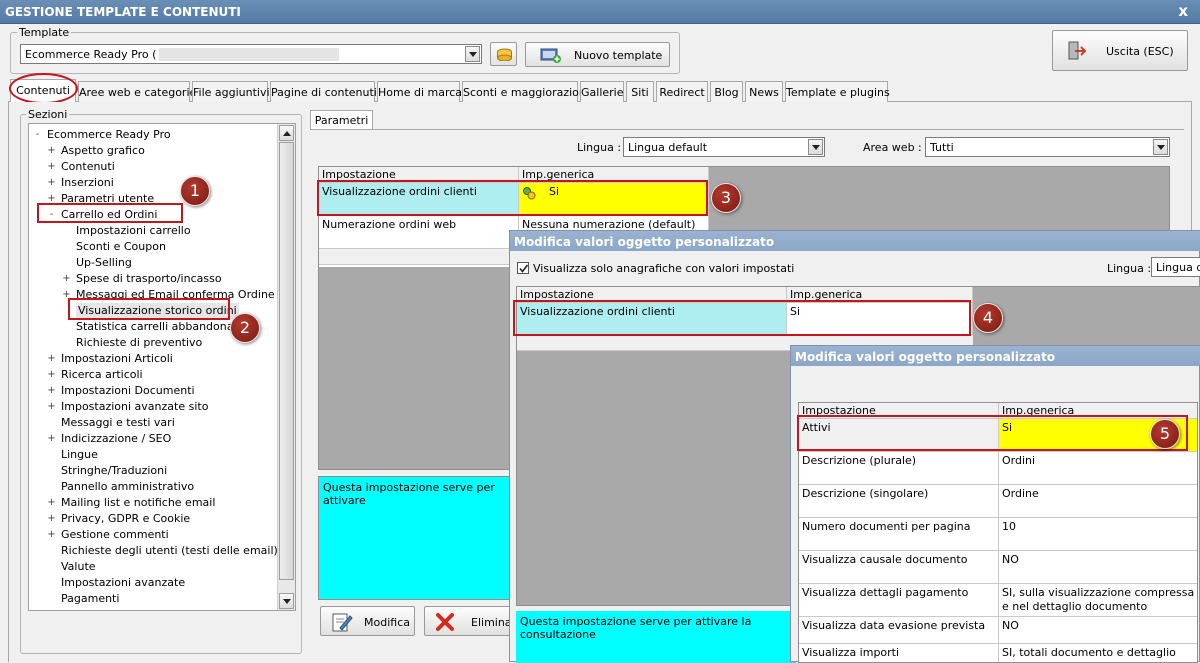 This screenshot has width=1200, height=663. What do you see at coordinates (419, 232) in the screenshot?
I see `params-row2-setting: Numerazione ordini web` at bounding box center [419, 232].